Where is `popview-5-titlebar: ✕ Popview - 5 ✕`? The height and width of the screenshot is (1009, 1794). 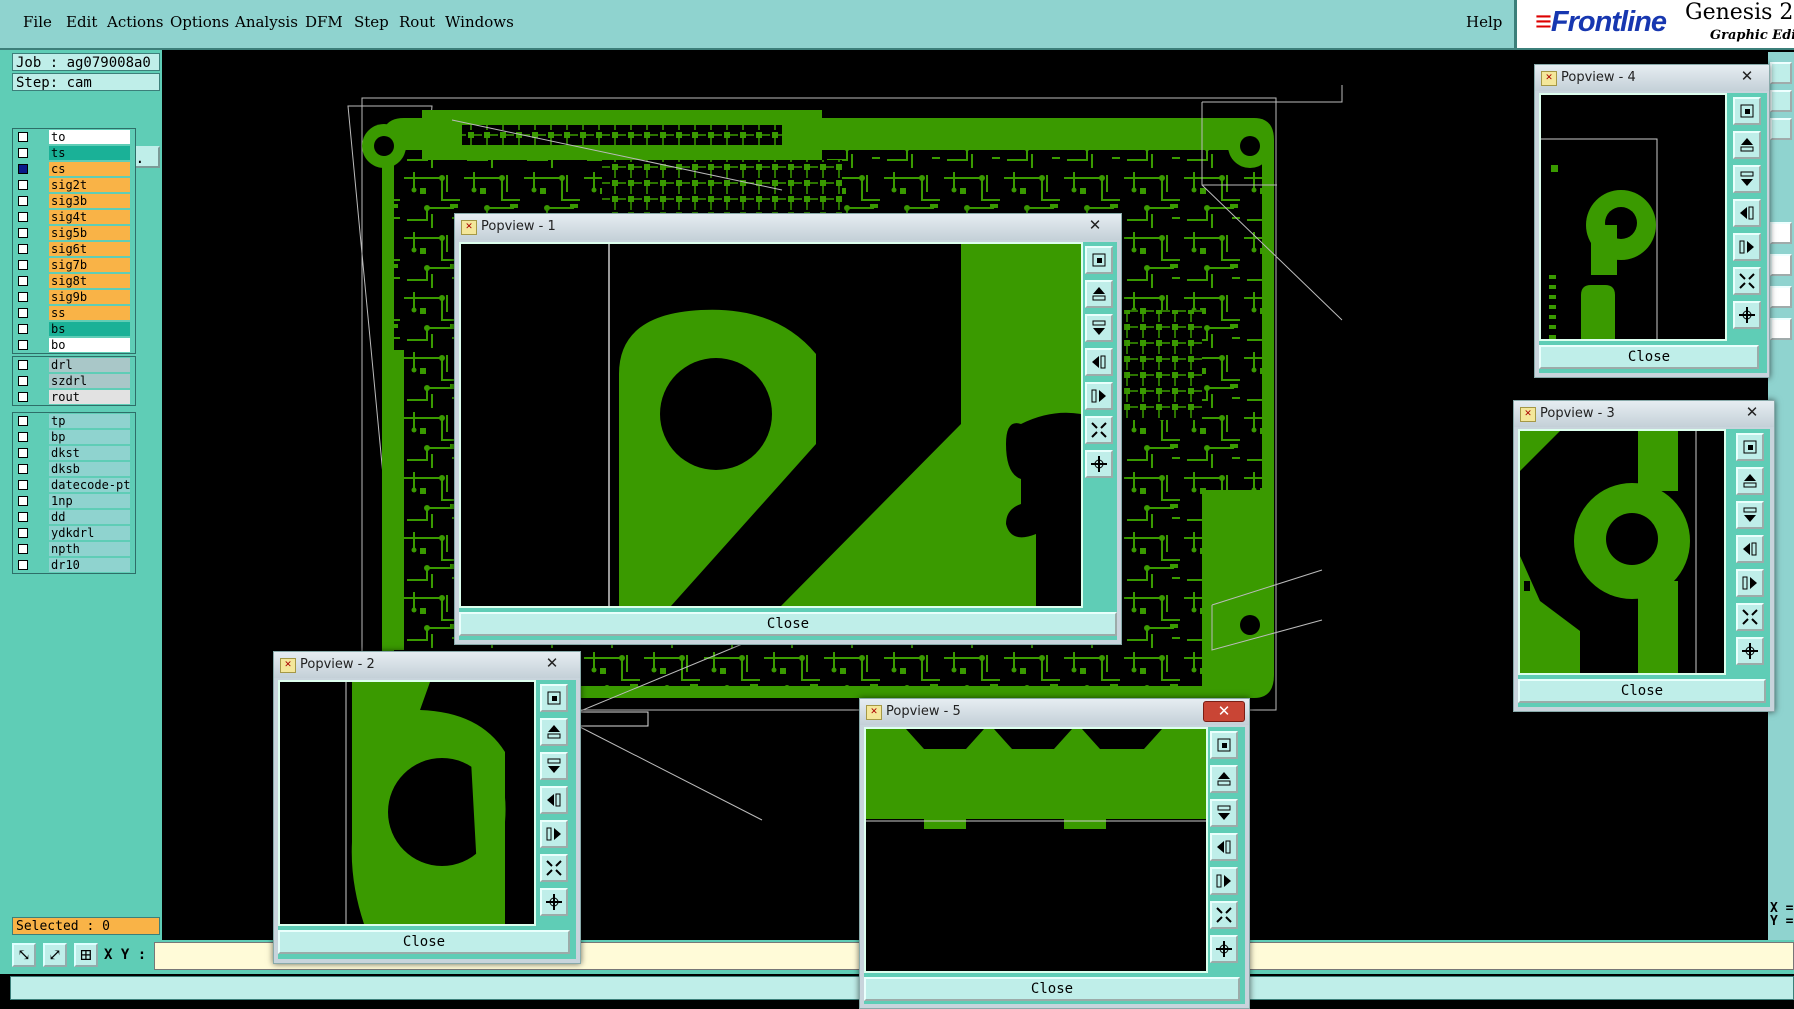 popview-5-titlebar: ✕ Popview - 5 ✕ is located at coordinates (1054, 712).